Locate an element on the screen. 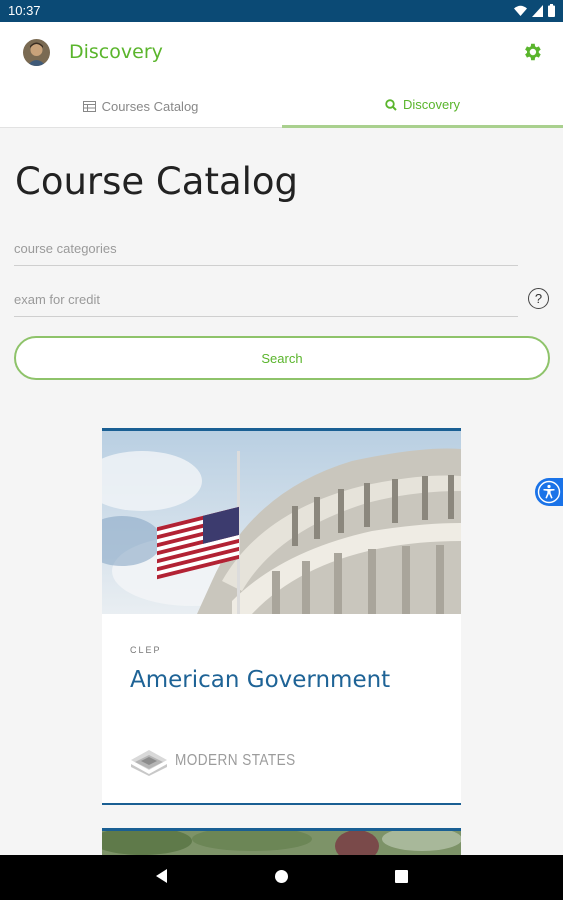  battery-icon is located at coordinates (551, 10).